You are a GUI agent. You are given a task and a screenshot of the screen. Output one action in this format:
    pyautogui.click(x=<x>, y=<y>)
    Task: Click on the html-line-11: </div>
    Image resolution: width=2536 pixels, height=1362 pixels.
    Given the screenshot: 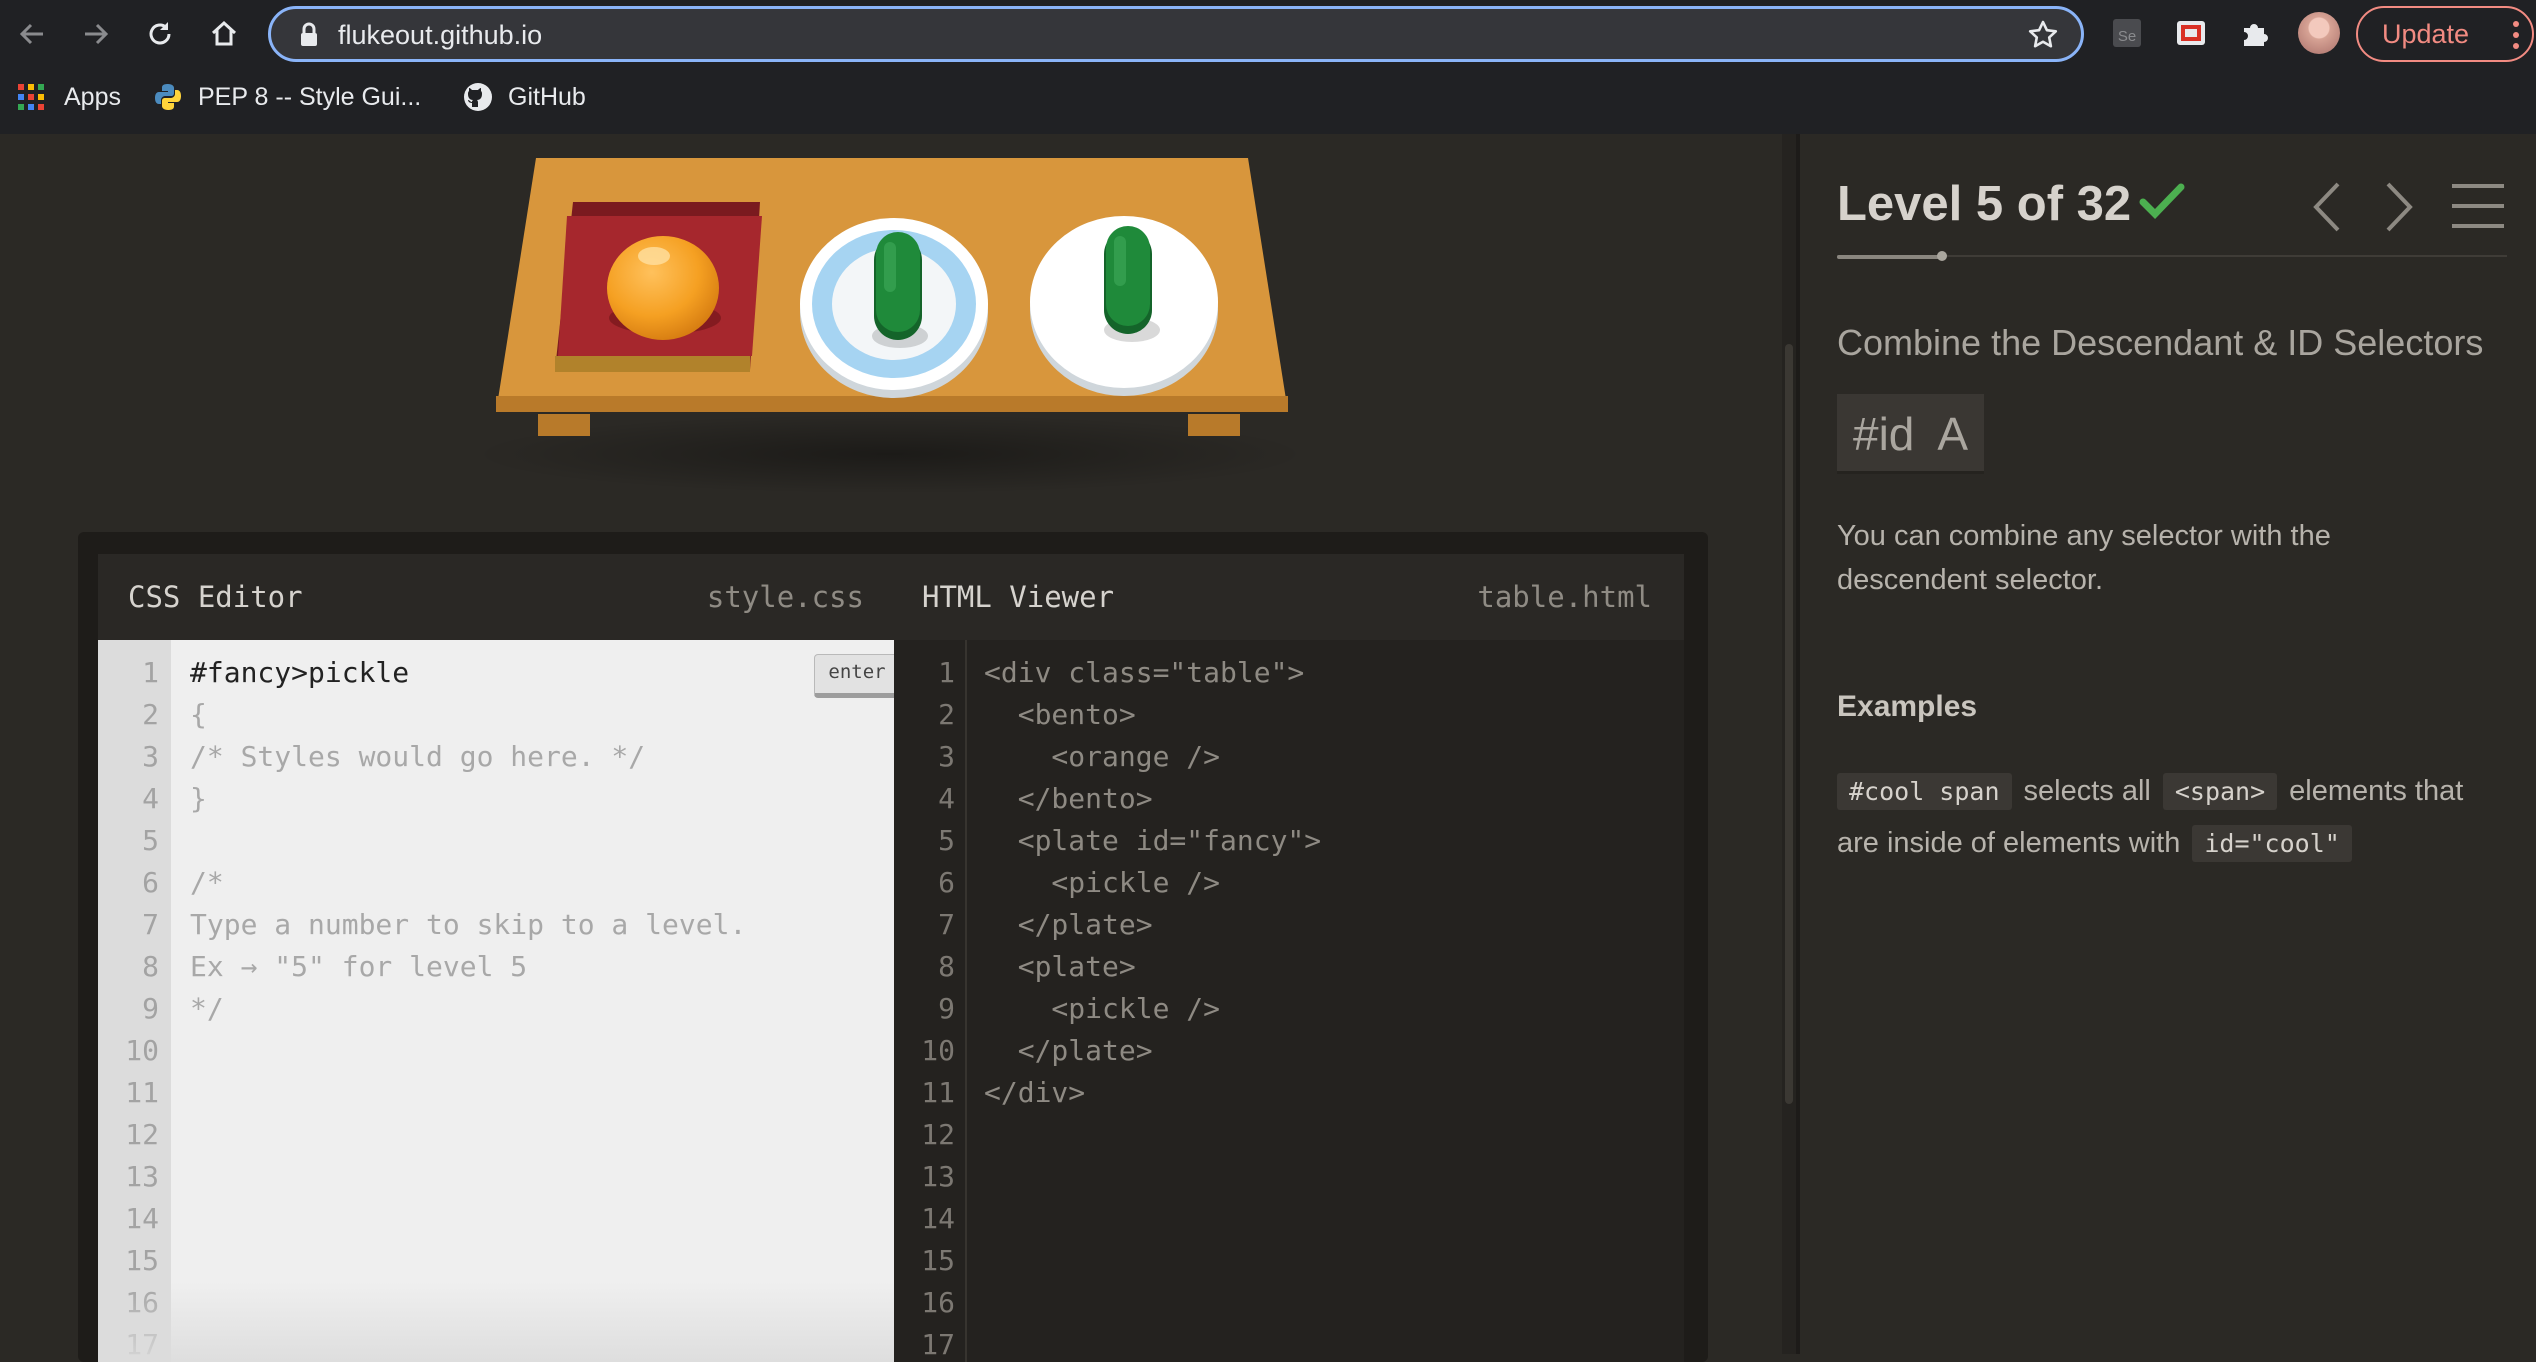 What is the action you would take?
    pyautogui.click(x=1035, y=1092)
    